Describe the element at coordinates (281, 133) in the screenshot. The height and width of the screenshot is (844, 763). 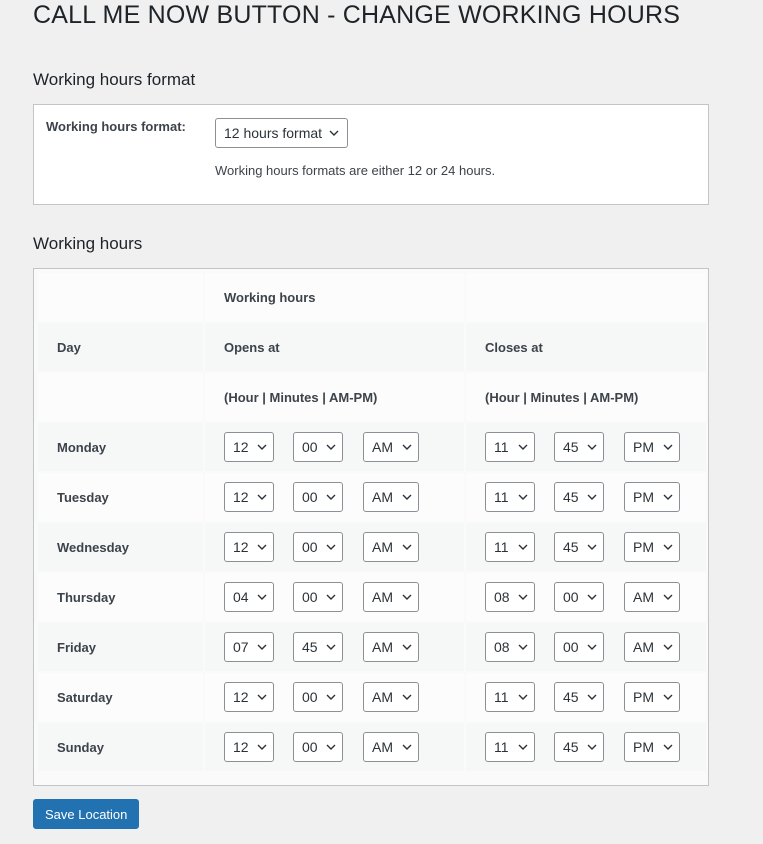
I see `format-select: 12 hours format` at that location.